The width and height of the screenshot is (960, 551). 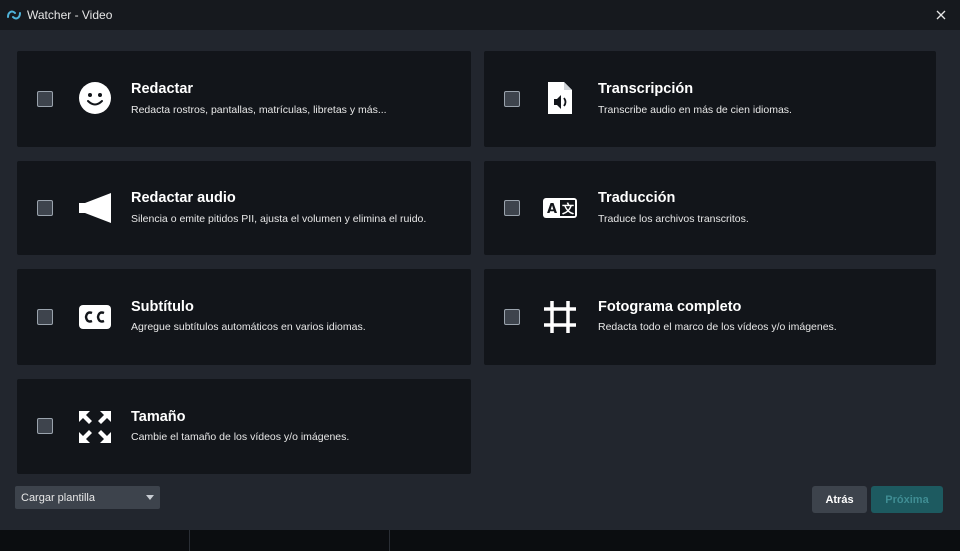 What do you see at coordinates (14, 15) in the screenshot?
I see `app-logo-icon` at bounding box center [14, 15].